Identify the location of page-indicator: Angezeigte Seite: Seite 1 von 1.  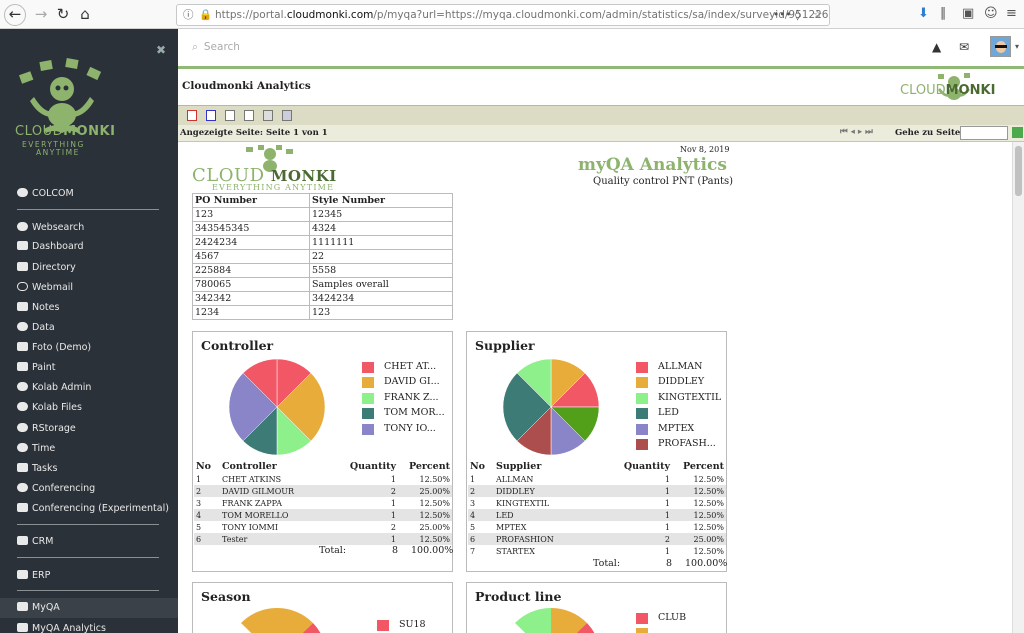
(254, 133).